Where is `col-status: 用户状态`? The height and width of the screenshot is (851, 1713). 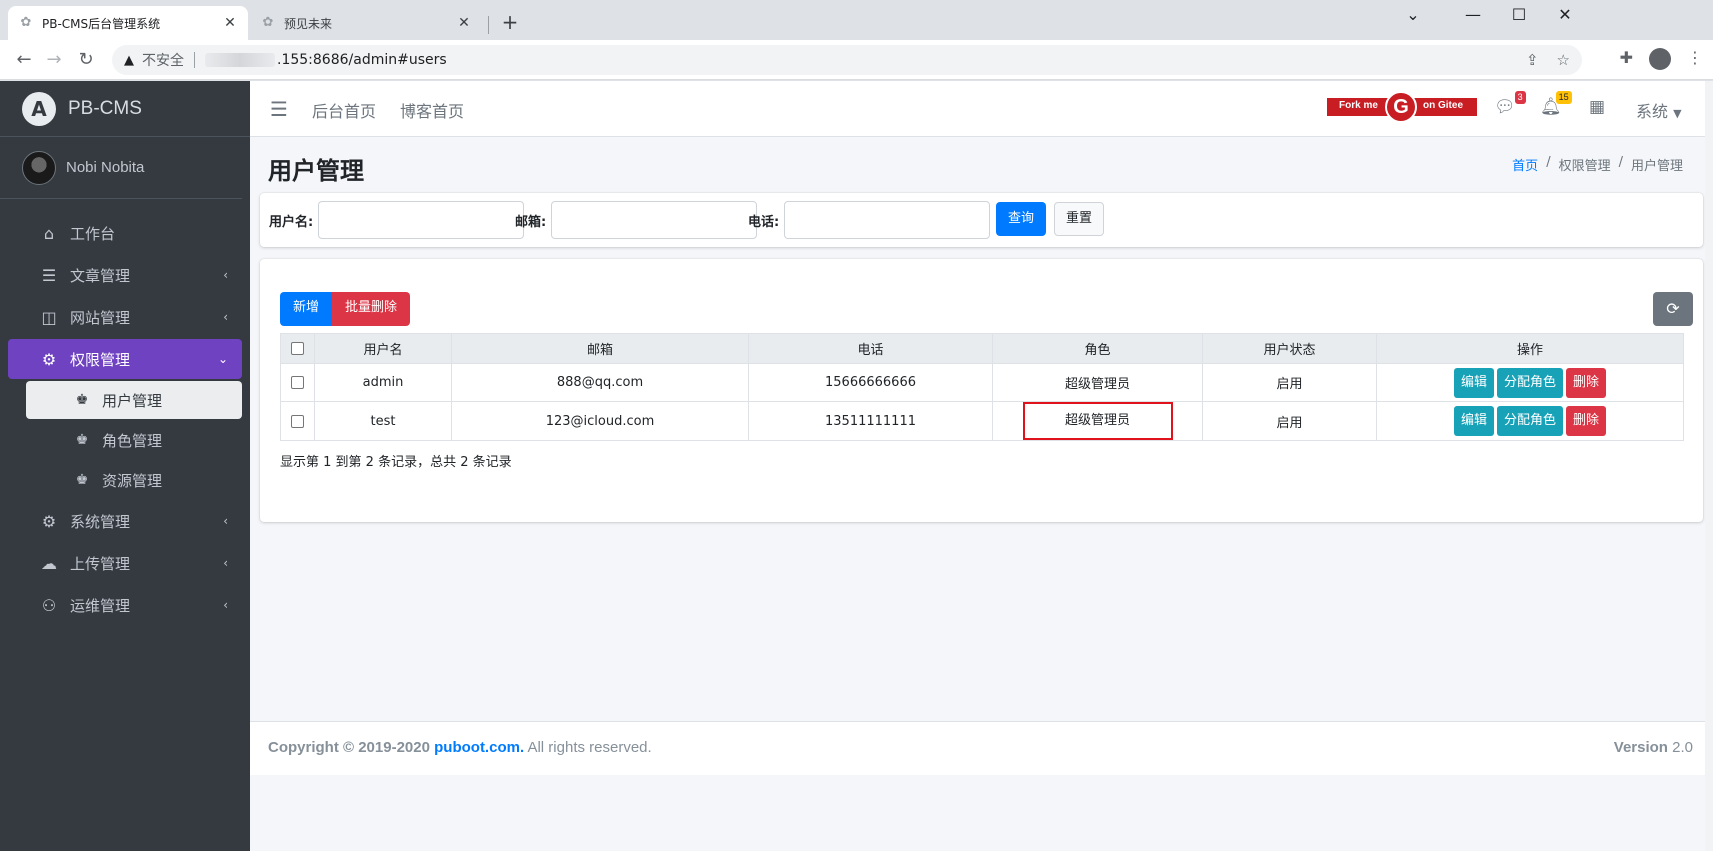
col-status: 用户状态 is located at coordinates (1289, 348).